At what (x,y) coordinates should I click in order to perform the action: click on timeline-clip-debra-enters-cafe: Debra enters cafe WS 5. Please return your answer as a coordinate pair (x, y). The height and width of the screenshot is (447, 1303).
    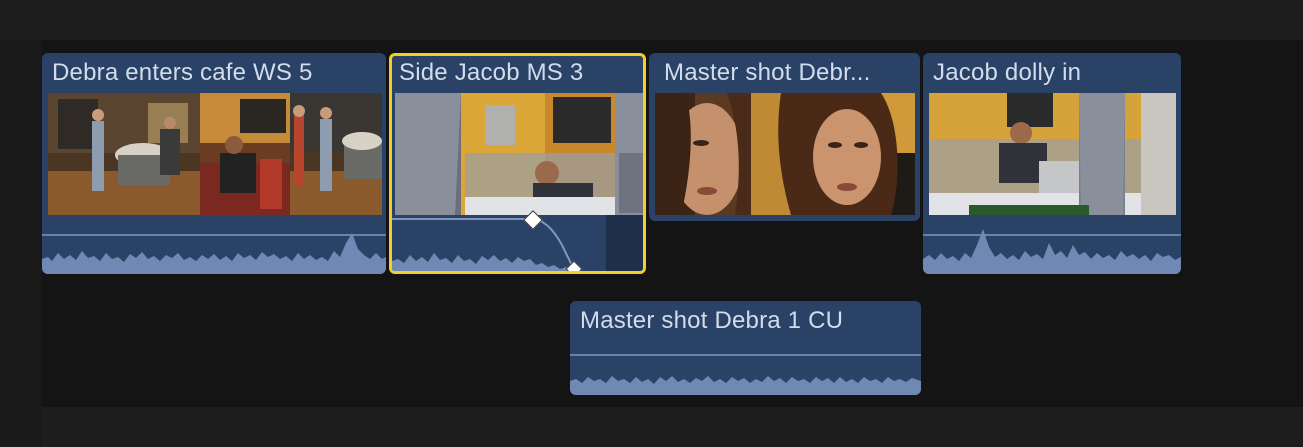
    Looking at the image, I should click on (214, 163).